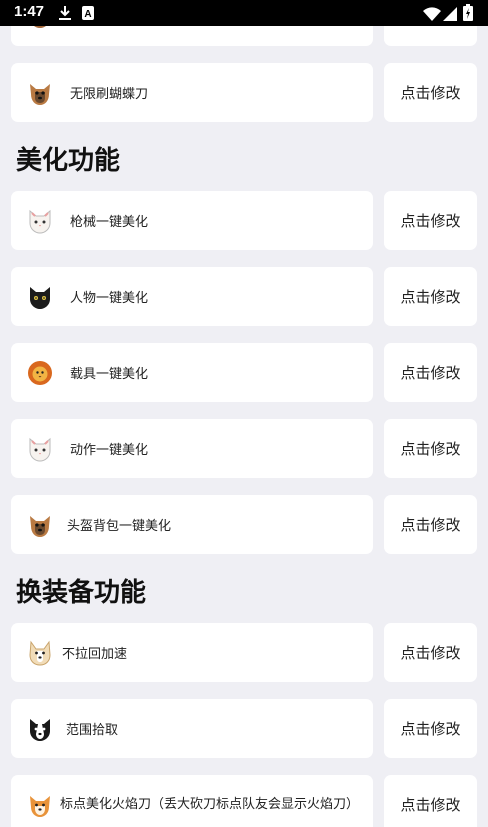 This screenshot has height=827, width=488. Describe the element at coordinates (40, 297) in the screenshot. I see `cat-black-icon` at that location.